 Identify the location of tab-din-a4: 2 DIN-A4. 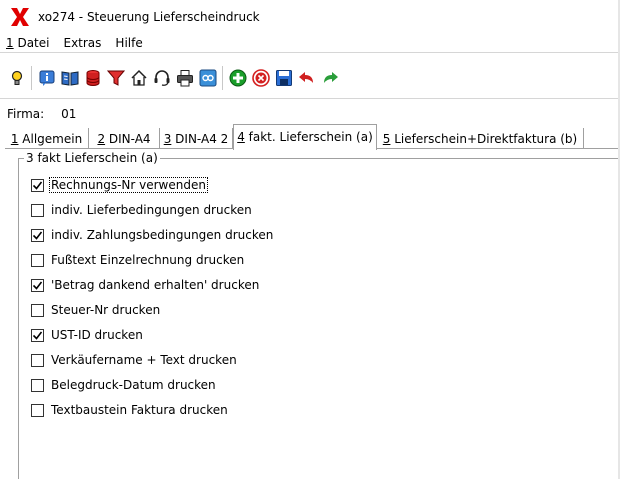
(124, 138).